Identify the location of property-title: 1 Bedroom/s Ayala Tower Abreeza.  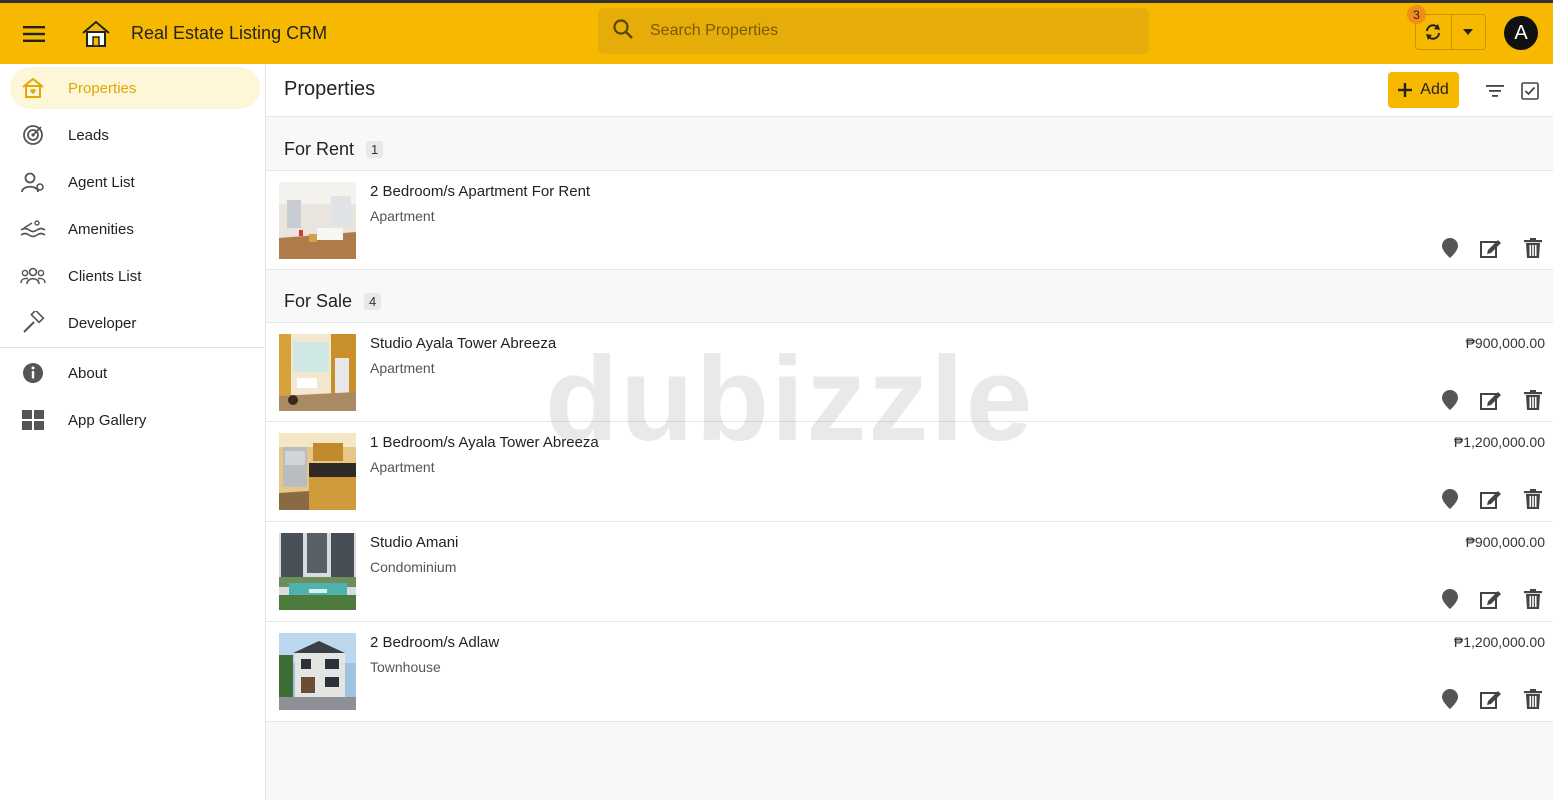
(484, 442).